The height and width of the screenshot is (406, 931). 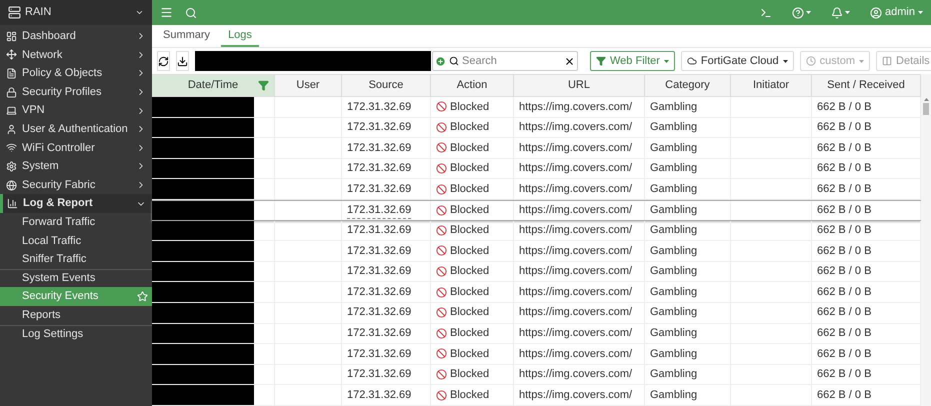 What do you see at coordinates (76, 148) in the screenshot?
I see `sidebar-item: WiFi Controller` at bounding box center [76, 148].